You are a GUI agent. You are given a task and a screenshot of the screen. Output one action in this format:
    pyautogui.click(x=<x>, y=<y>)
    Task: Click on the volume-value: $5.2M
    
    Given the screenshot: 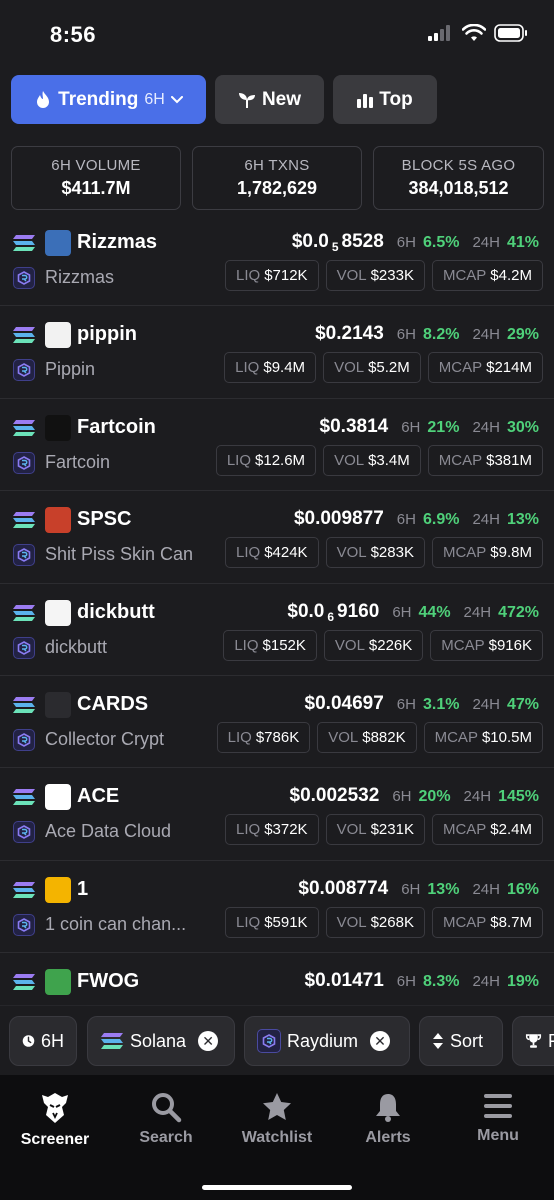 What is the action you would take?
    pyautogui.click(x=389, y=368)
    